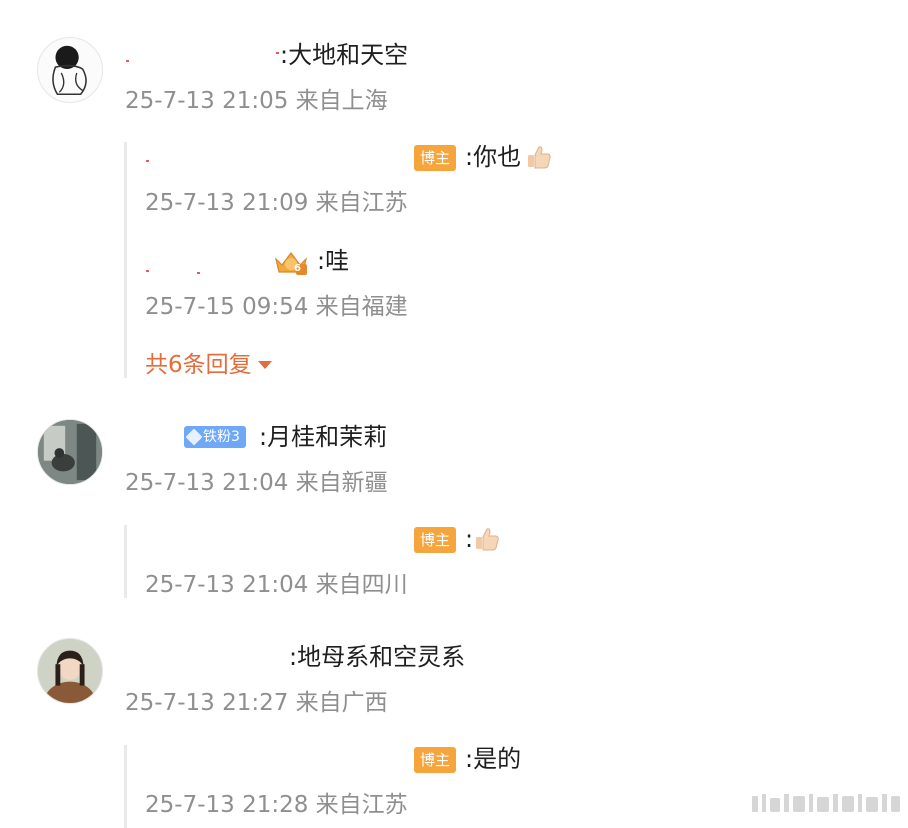  Describe the element at coordinates (344, 55) in the screenshot. I see `comment-text: :大地和天空` at that location.